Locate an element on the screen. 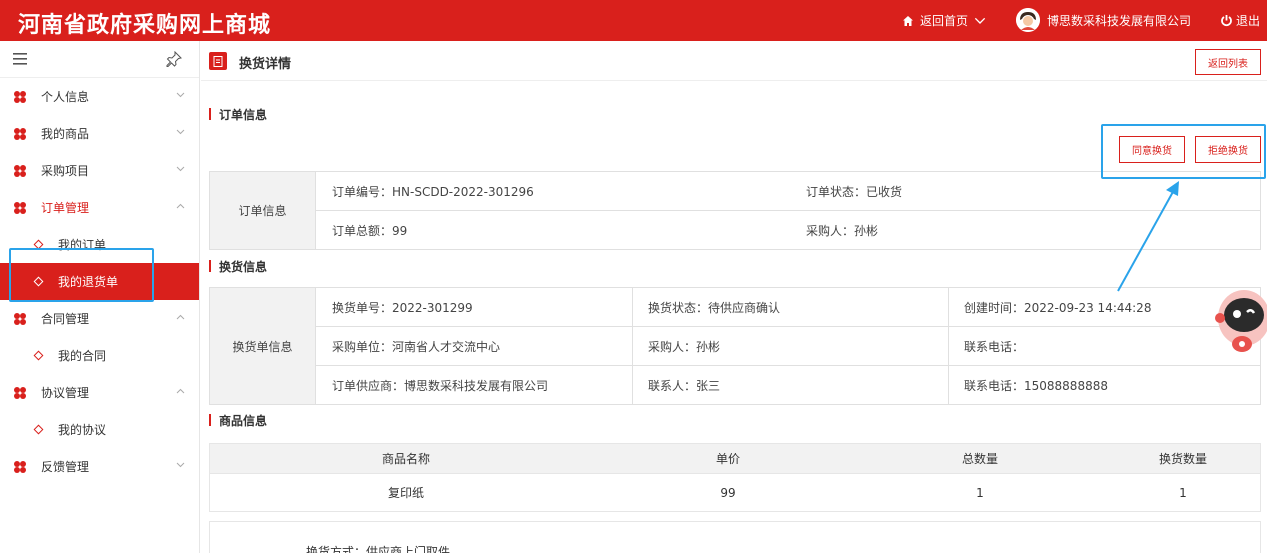 The width and height of the screenshot is (1267, 553). assistant-robot is located at coordinates (1237, 320).